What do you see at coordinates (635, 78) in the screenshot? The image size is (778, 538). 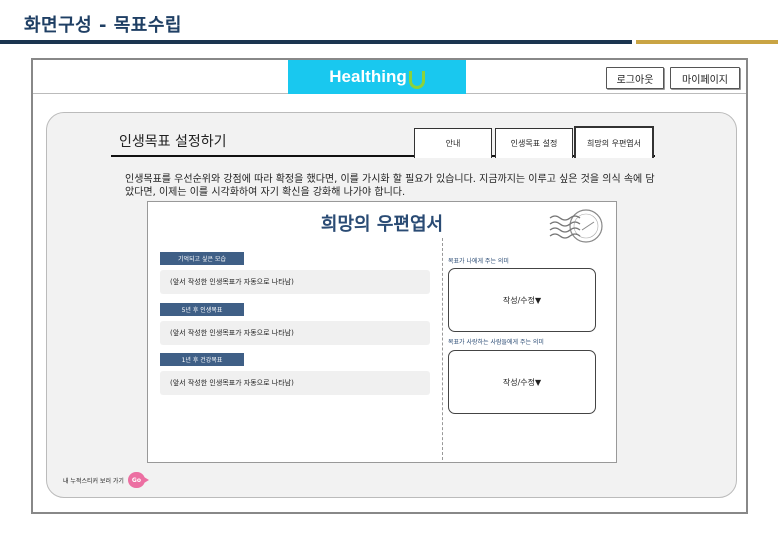 I see `logout-button: 로그아웃` at bounding box center [635, 78].